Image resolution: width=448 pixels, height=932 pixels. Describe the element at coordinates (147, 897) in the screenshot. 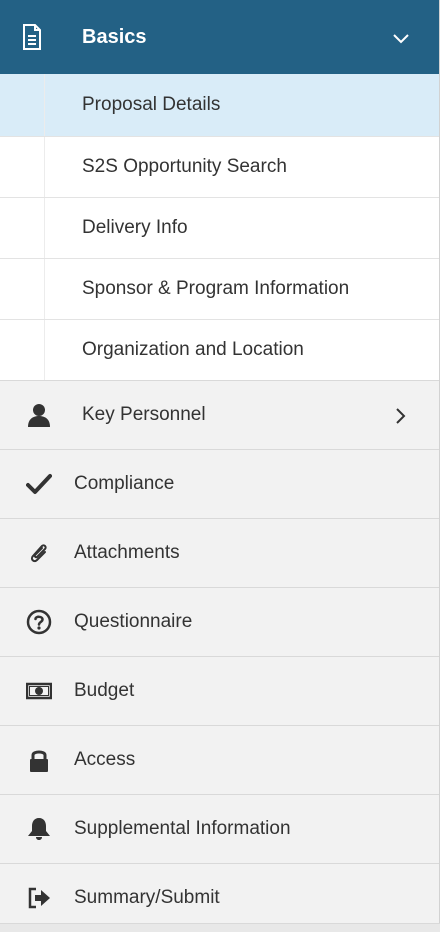

I see `nav-item-label: Summary/Submit` at that location.